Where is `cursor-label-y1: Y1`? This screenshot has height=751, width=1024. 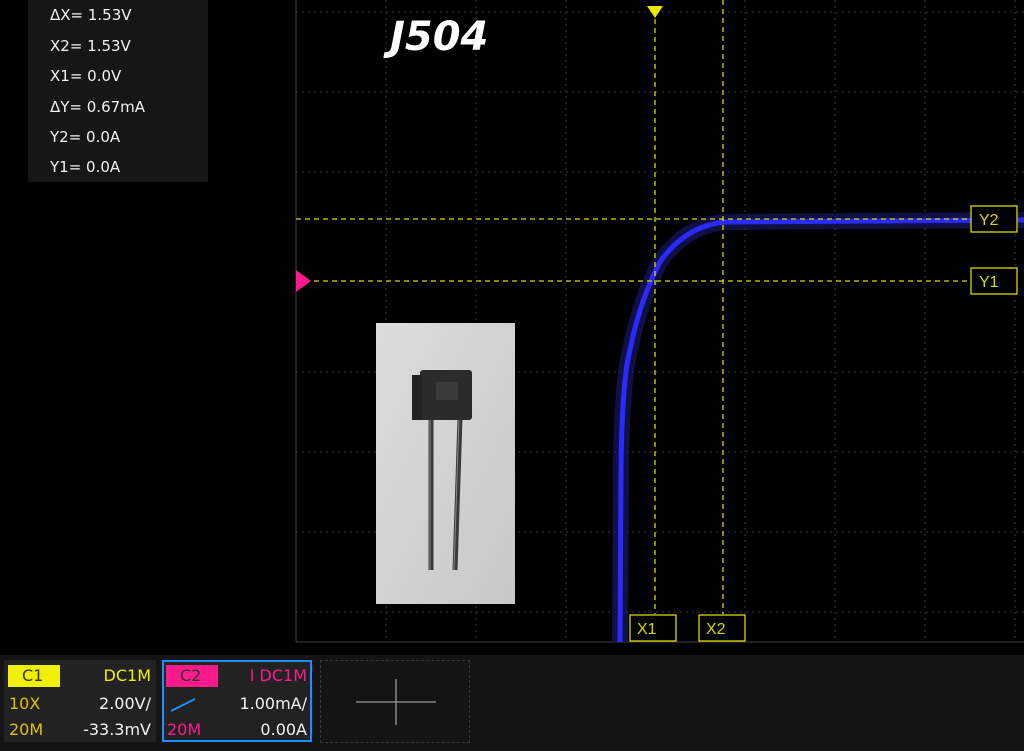
cursor-label-y1: Y1 is located at coordinates (994, 281).